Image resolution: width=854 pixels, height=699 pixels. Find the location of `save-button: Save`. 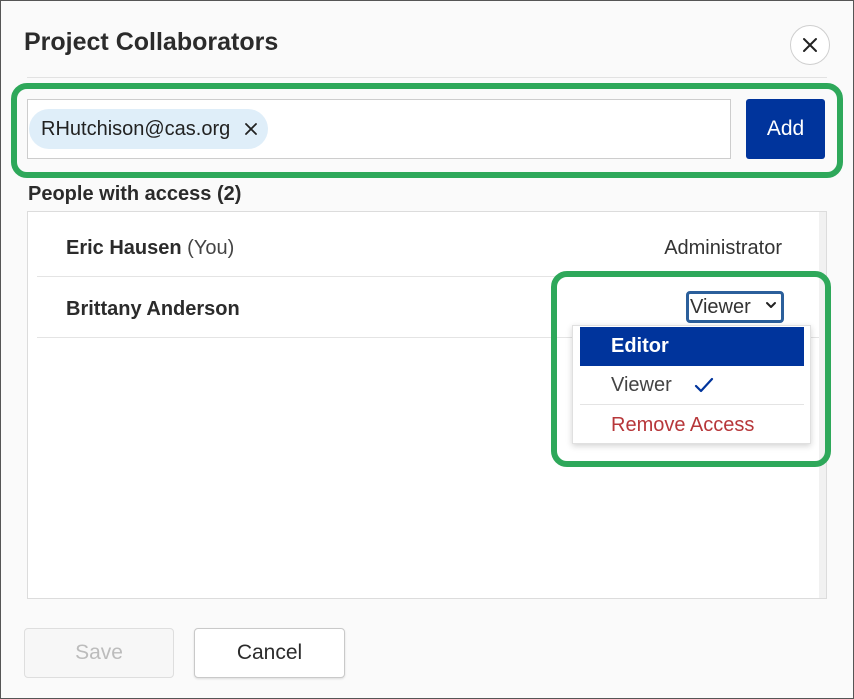

save-button: Save is located at coordinates (99, 653).